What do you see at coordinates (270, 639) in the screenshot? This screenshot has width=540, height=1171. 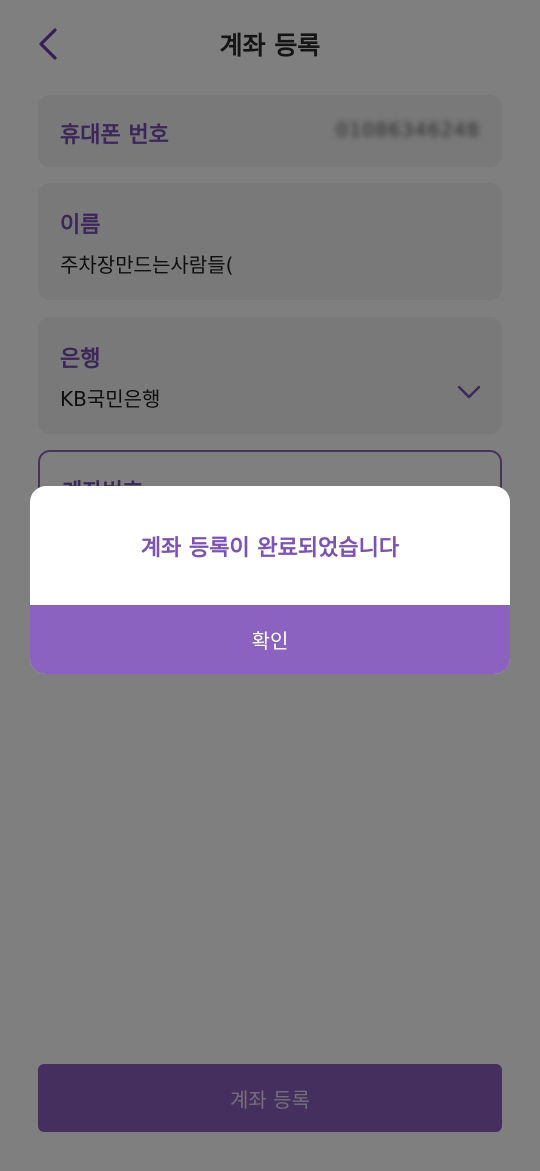 I see `confirm-button: 확인` at bounding box center [270, 639].